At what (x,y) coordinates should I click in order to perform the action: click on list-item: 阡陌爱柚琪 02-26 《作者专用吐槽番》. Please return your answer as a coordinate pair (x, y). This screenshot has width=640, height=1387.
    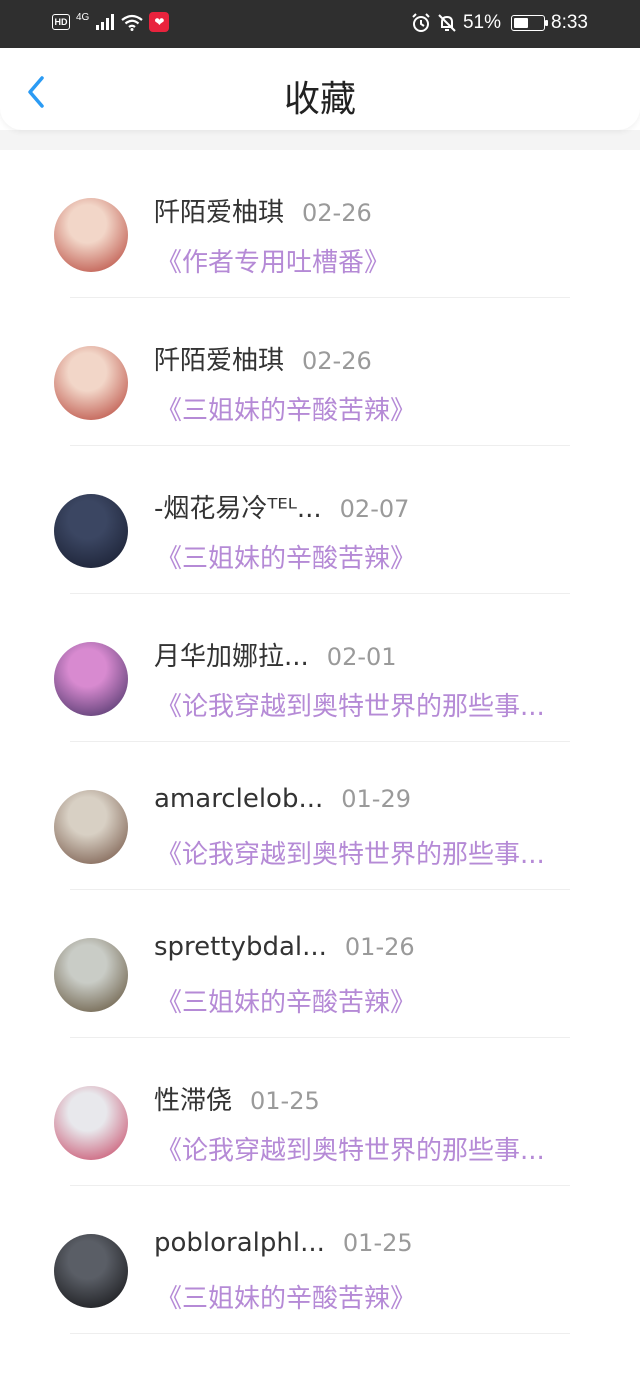
    Looking at the image, I should click on (320, 224).